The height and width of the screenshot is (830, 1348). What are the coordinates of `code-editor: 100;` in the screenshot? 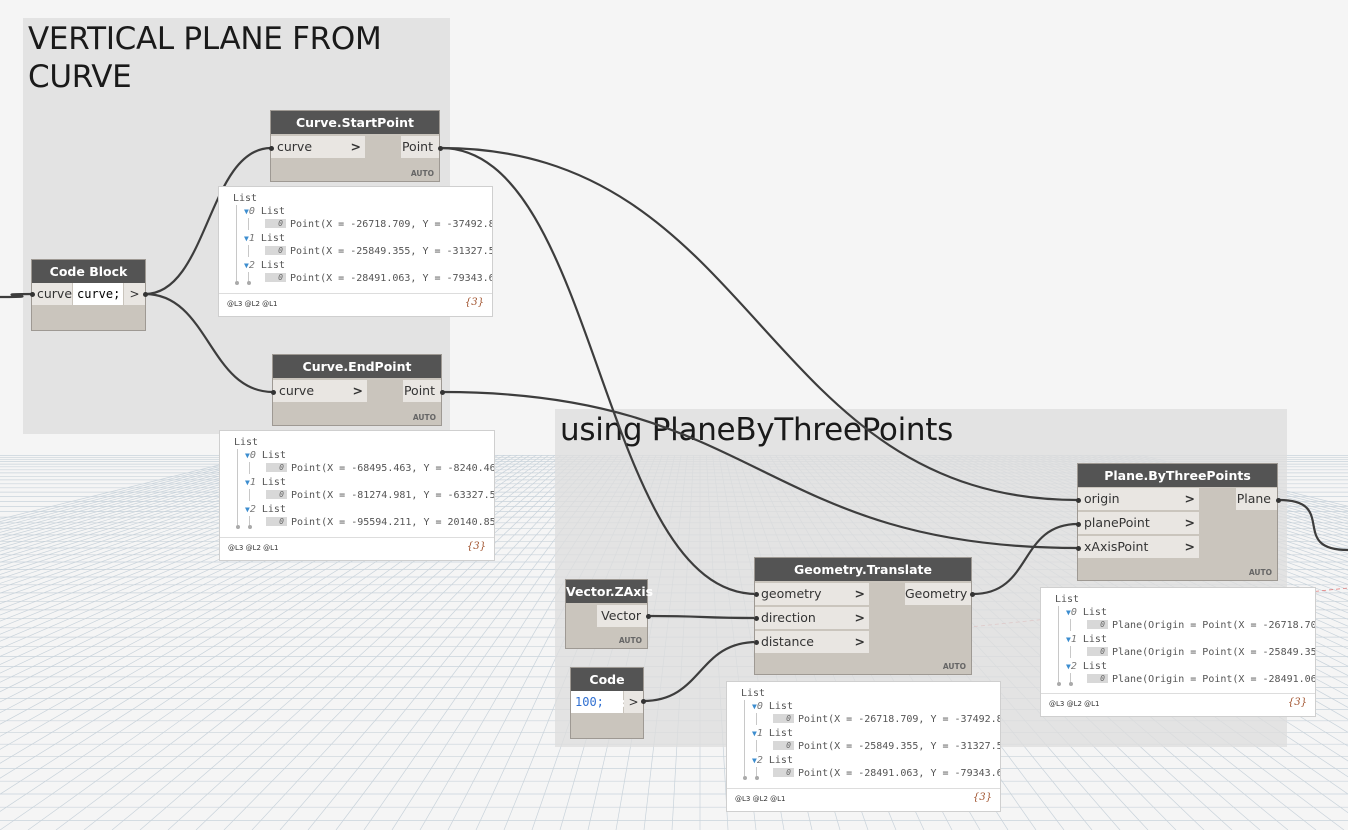 It's located at (597, 702).